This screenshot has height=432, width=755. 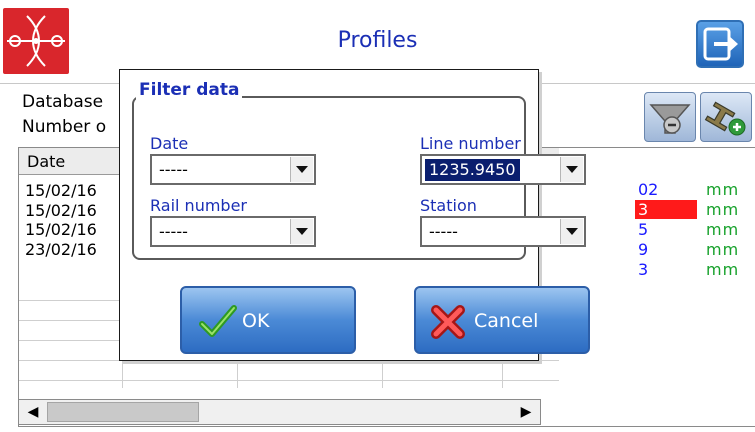 I want to click on column-header-date: Date, so click(x=46, y=161).